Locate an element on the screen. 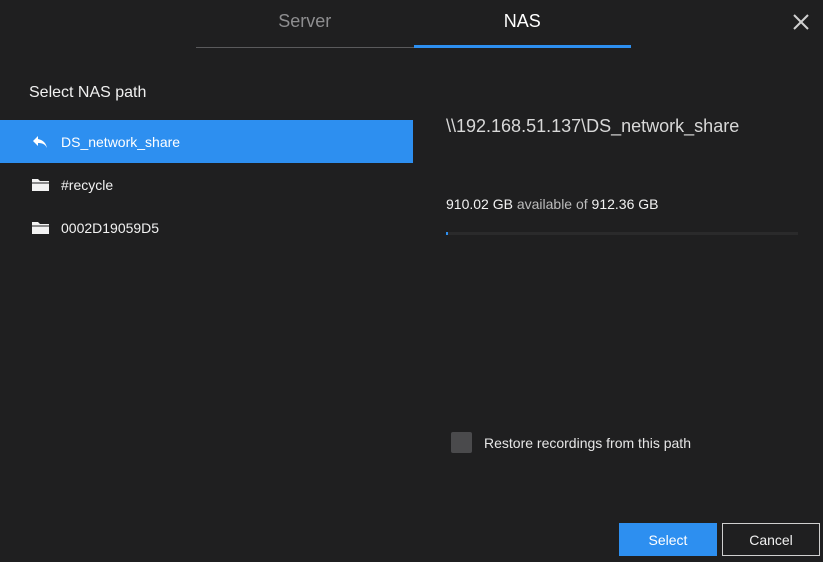  total-size: 912.36 GB is located at coordinates (625, 204).